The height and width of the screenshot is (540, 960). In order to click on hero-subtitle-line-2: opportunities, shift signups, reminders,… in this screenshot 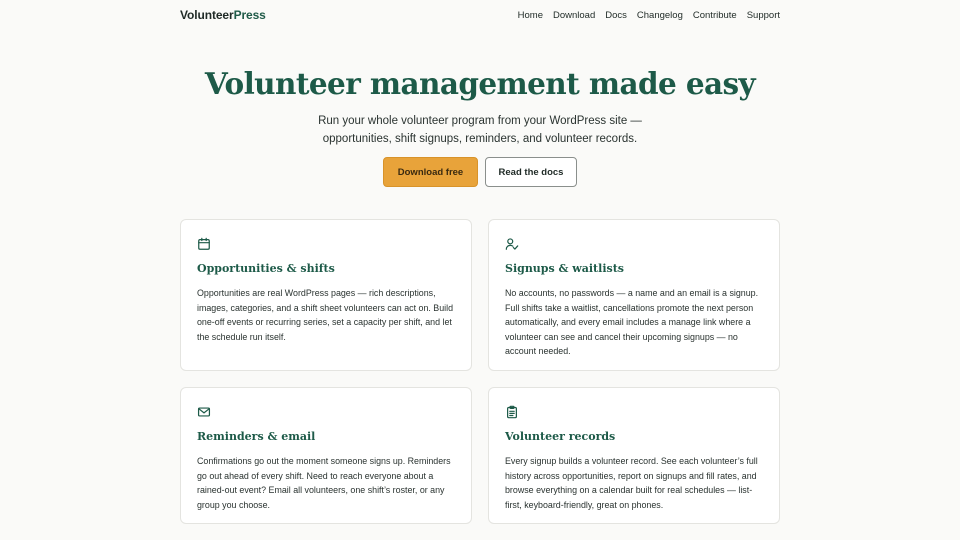, I will do `click(480, 139)`.